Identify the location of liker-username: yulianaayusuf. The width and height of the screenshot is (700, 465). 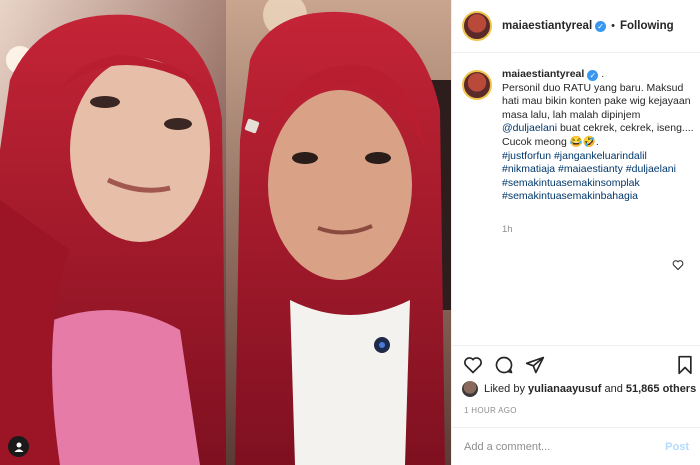
(564, 389).